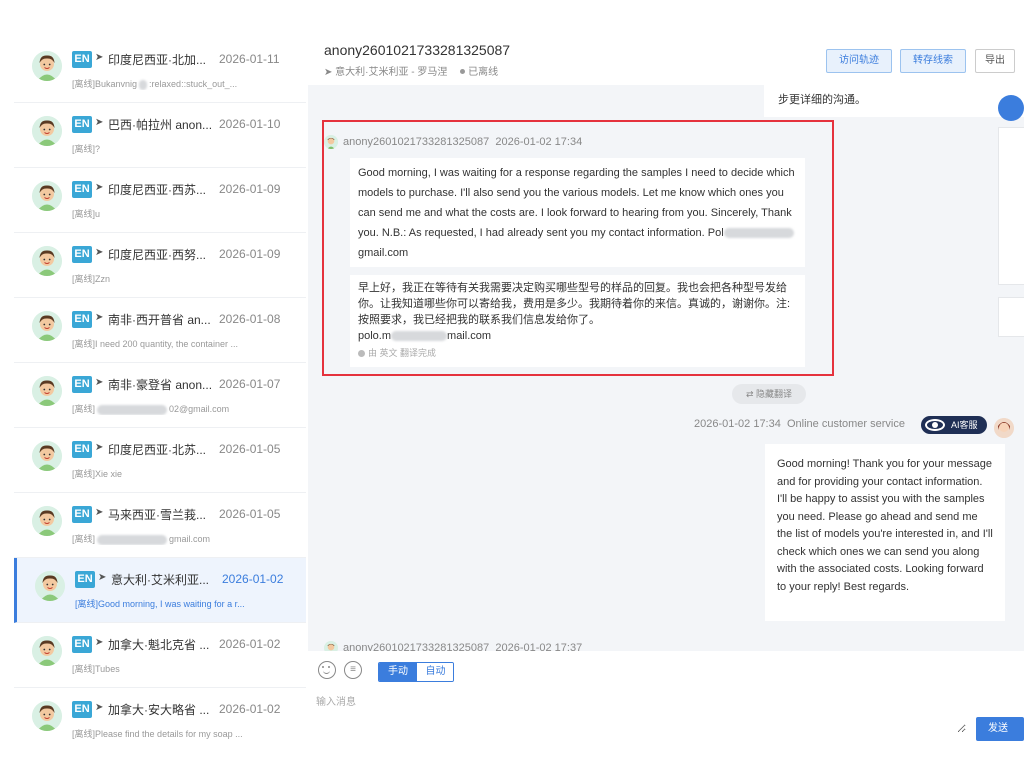  I want to click on visitor-meta: ➤ 意大利·艾米利亚 - 罗马涅 已离线, so click(411, 70).